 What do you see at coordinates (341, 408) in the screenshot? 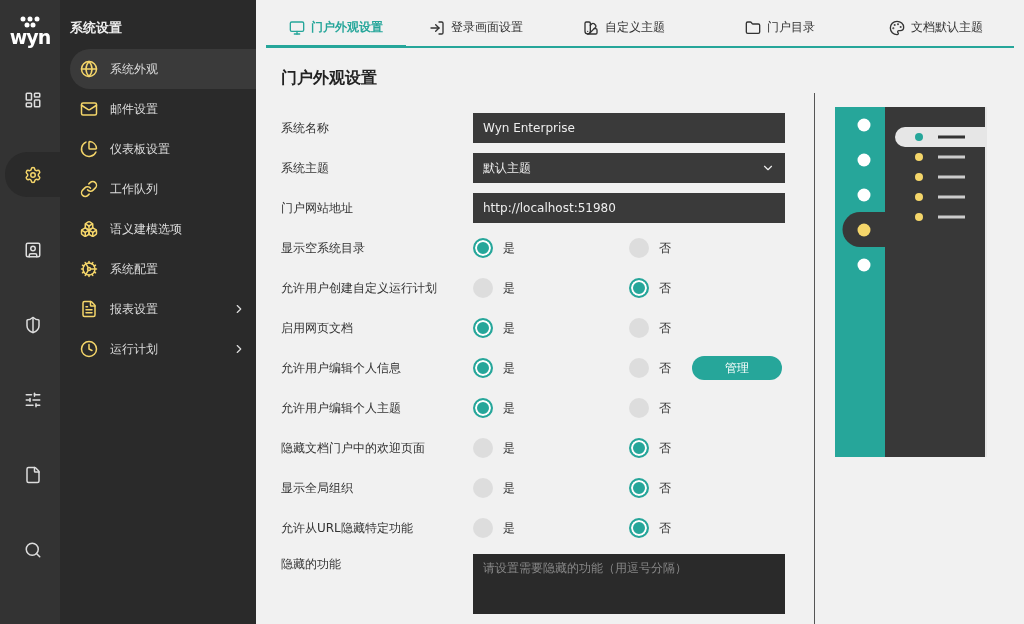
I see `field-label: 允许用户编辑个人主题` at bounding box center [341, 408].